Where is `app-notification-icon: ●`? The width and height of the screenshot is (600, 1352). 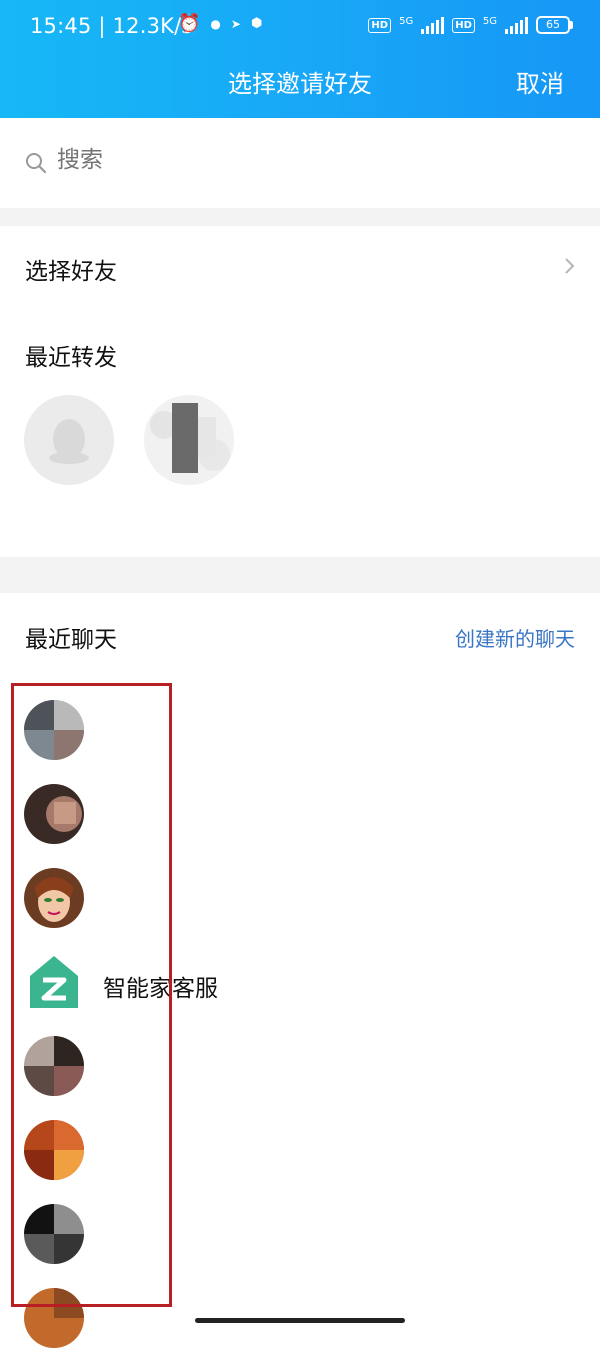
app-notification-icon: ● is located at coordinates (215, 23).